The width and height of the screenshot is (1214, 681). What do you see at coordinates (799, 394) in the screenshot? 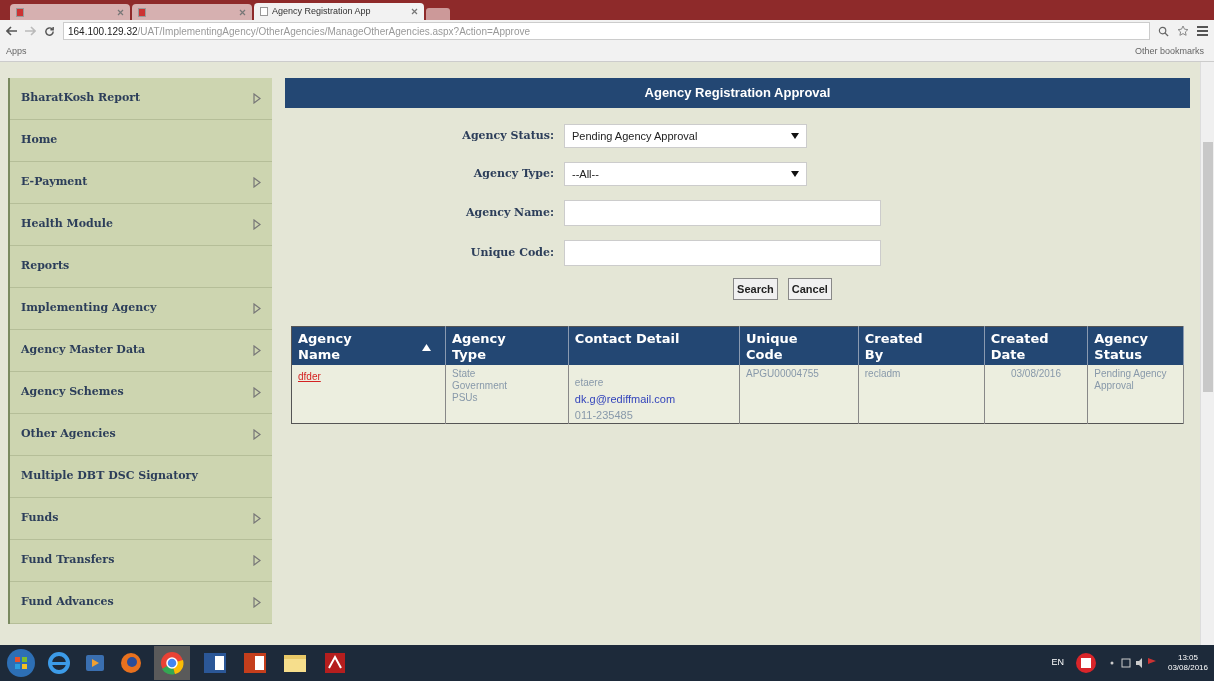
I see `table-cell: APGU00004755` at bounding box center [799, 394].